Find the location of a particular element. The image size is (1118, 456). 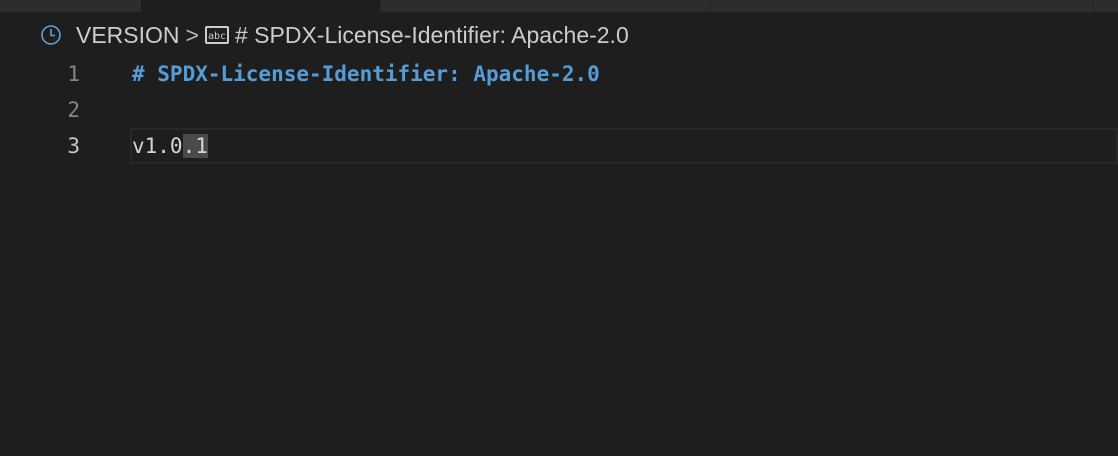

selected-text: .1 is located at coordinates (195, 146).